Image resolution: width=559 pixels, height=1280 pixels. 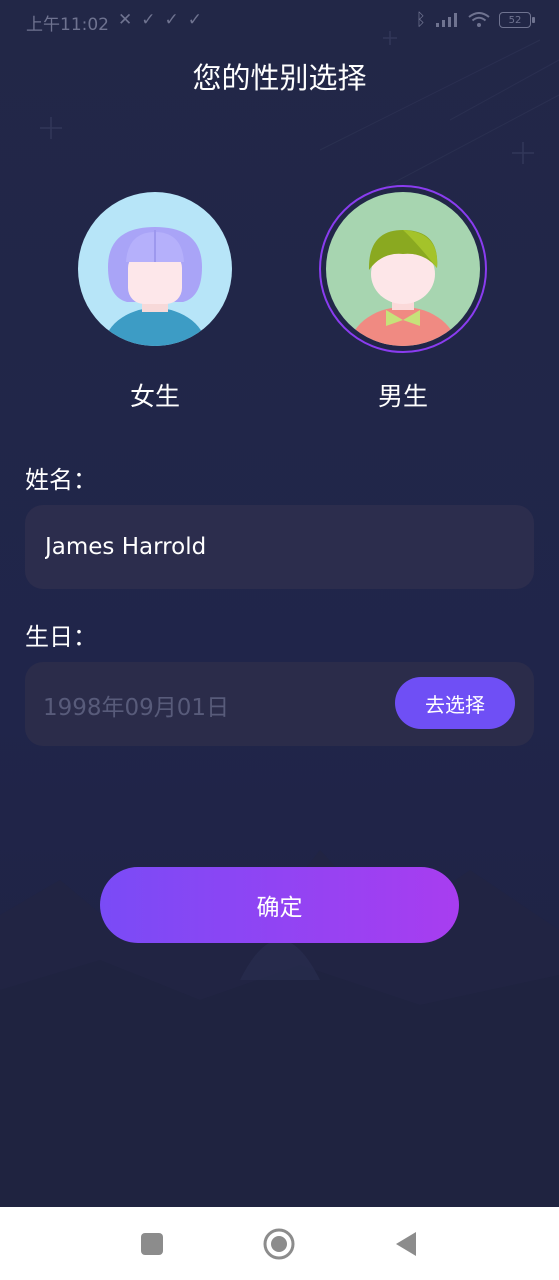 What do you see at coordinates (402, 396) in the screenshot?
I see `male-label: 男生` at bounding box center [402, 396].